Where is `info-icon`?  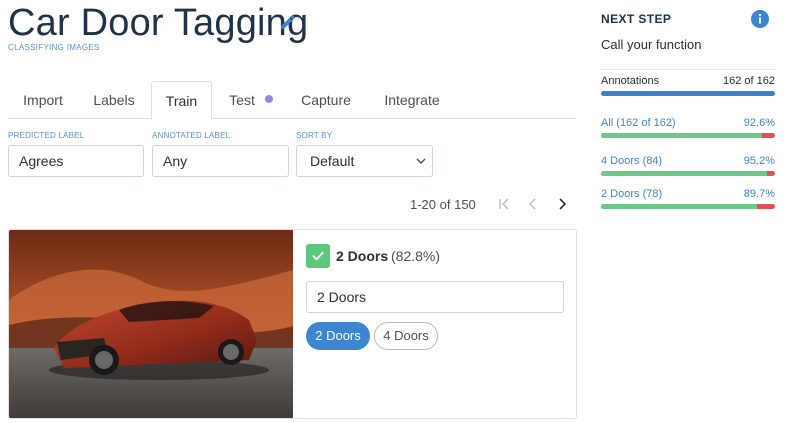 info-icon is located at coordinates (760, 19).